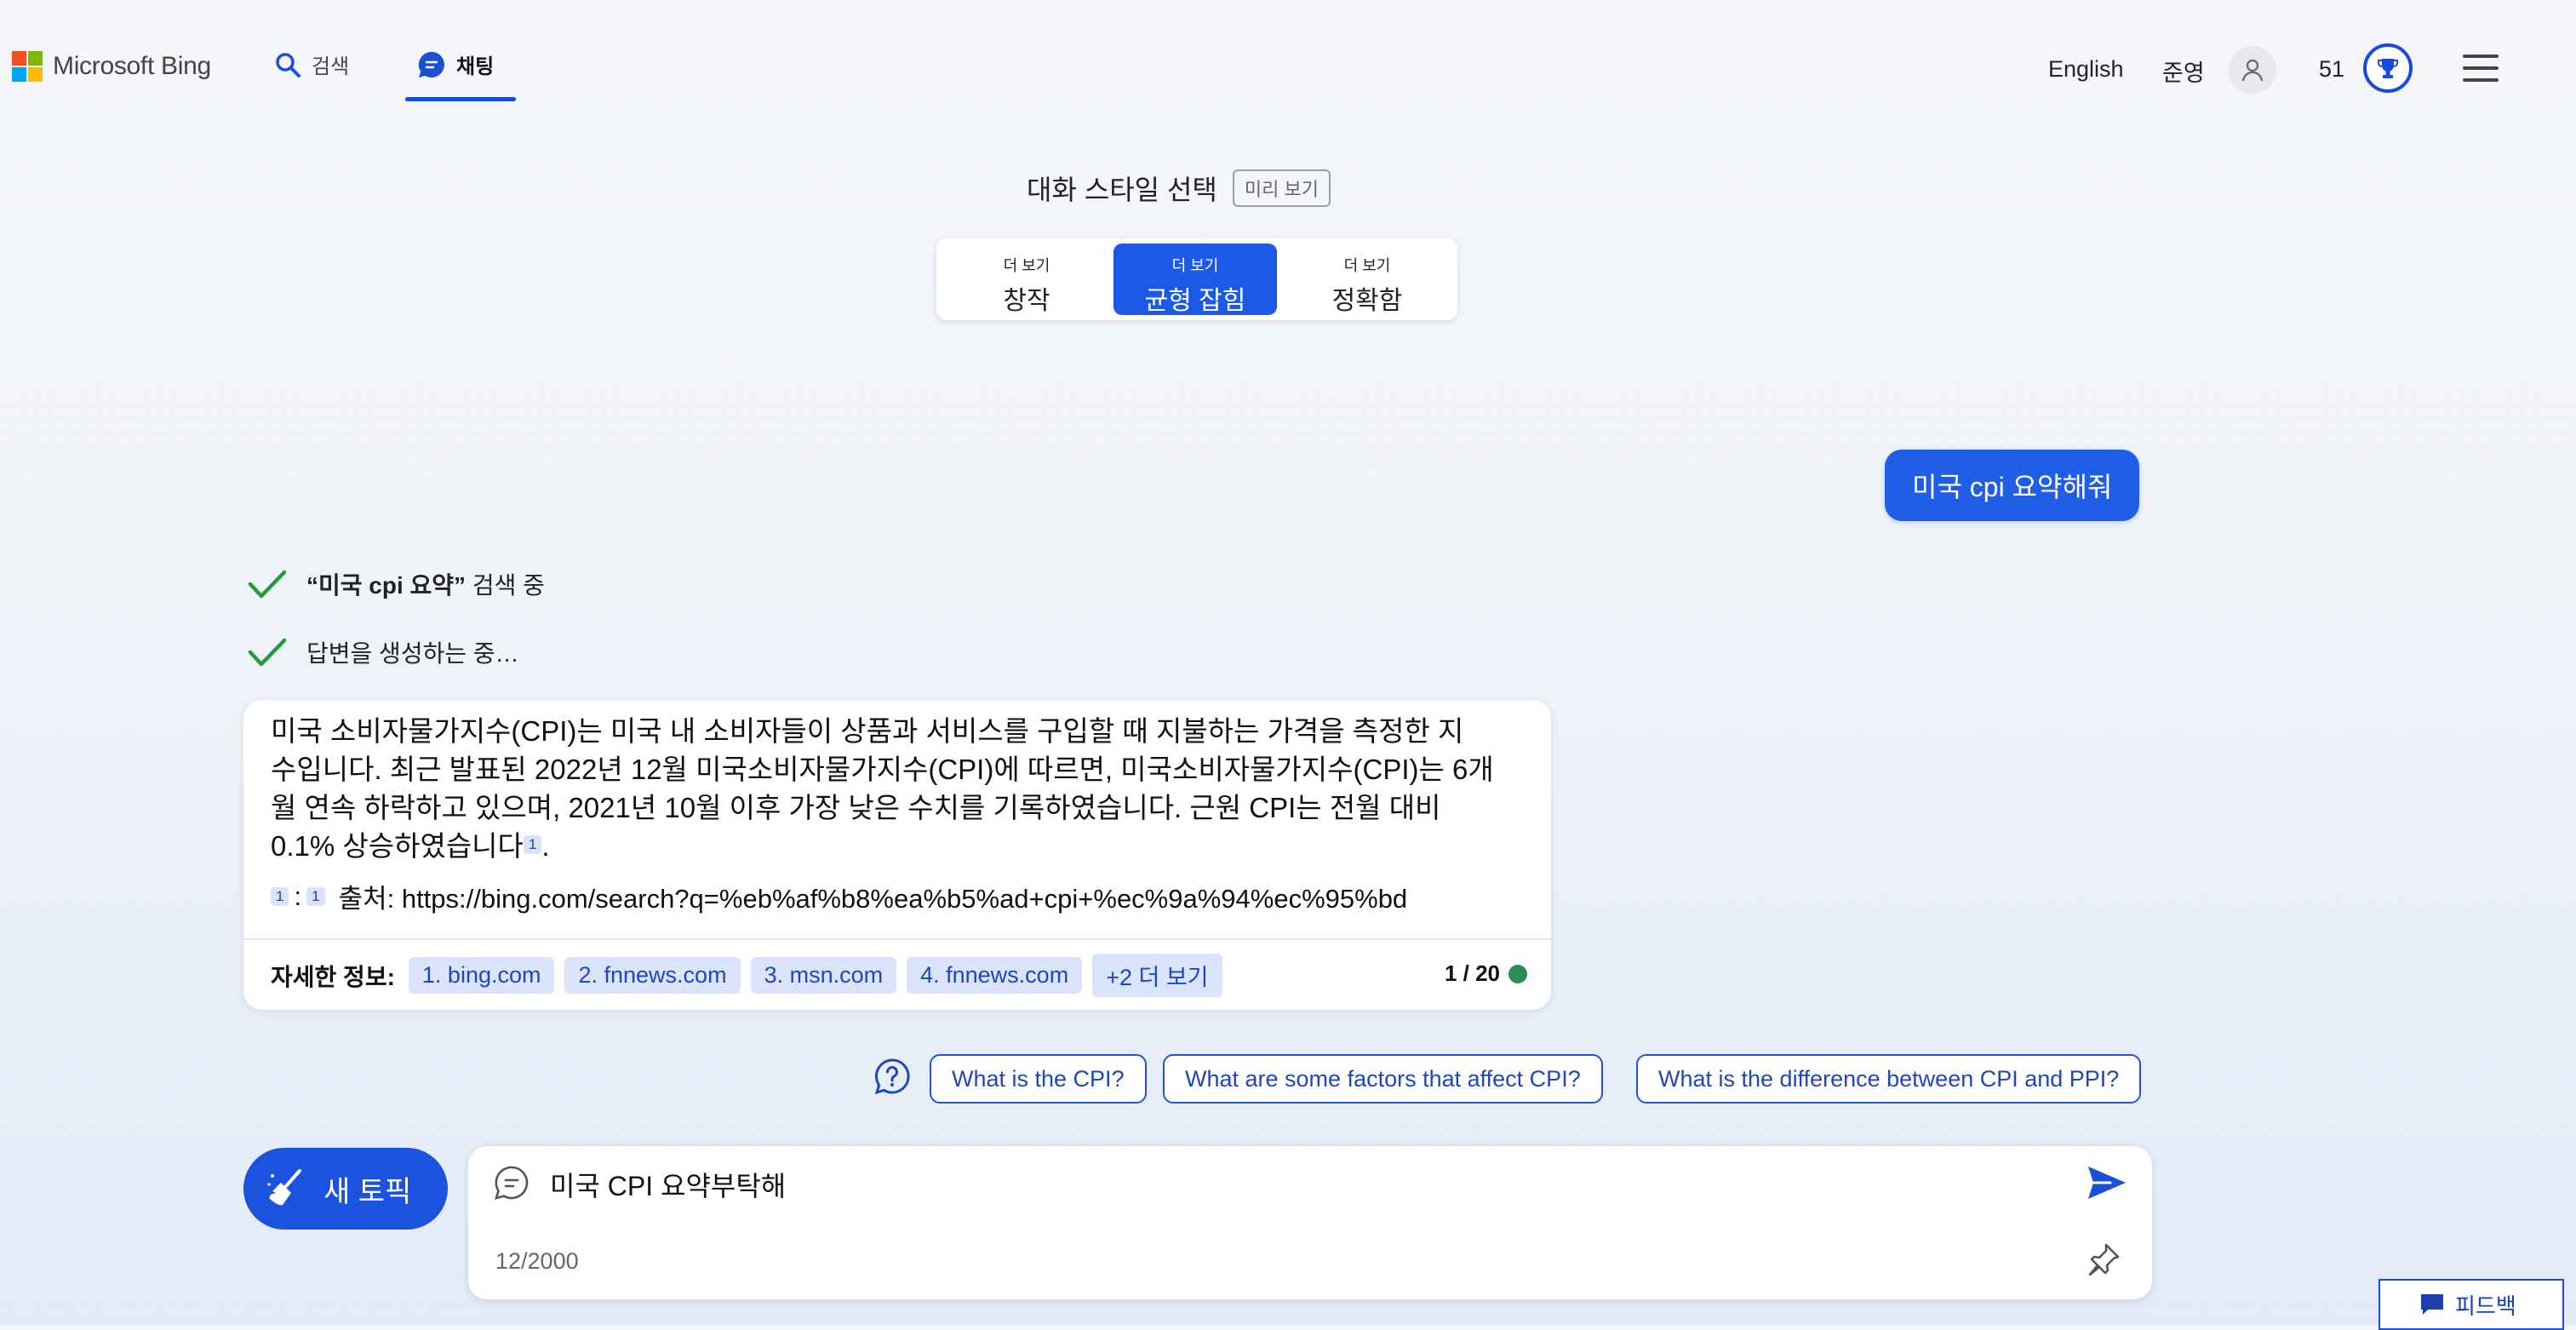 The width and height of the screenshot is (2576, 1330). What do you see at coordinates (1367, 279) in the screenshot?
I see `style-option-precise: 더 보기 정확함` at bounding box center [1367, 279].